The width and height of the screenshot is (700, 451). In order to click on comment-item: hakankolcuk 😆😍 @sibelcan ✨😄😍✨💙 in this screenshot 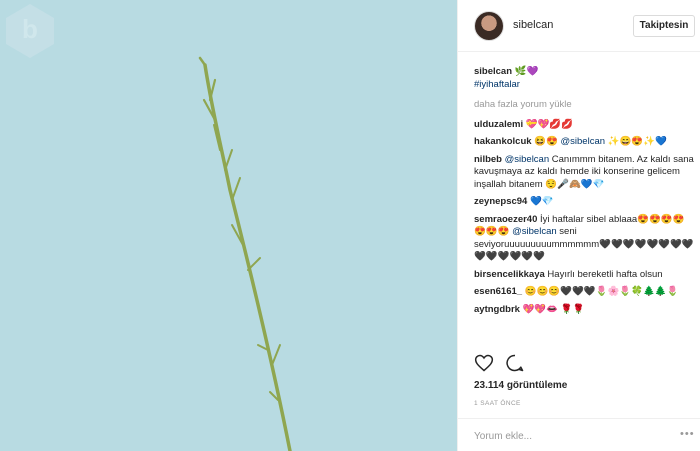, I will do `click(585, 142)`.